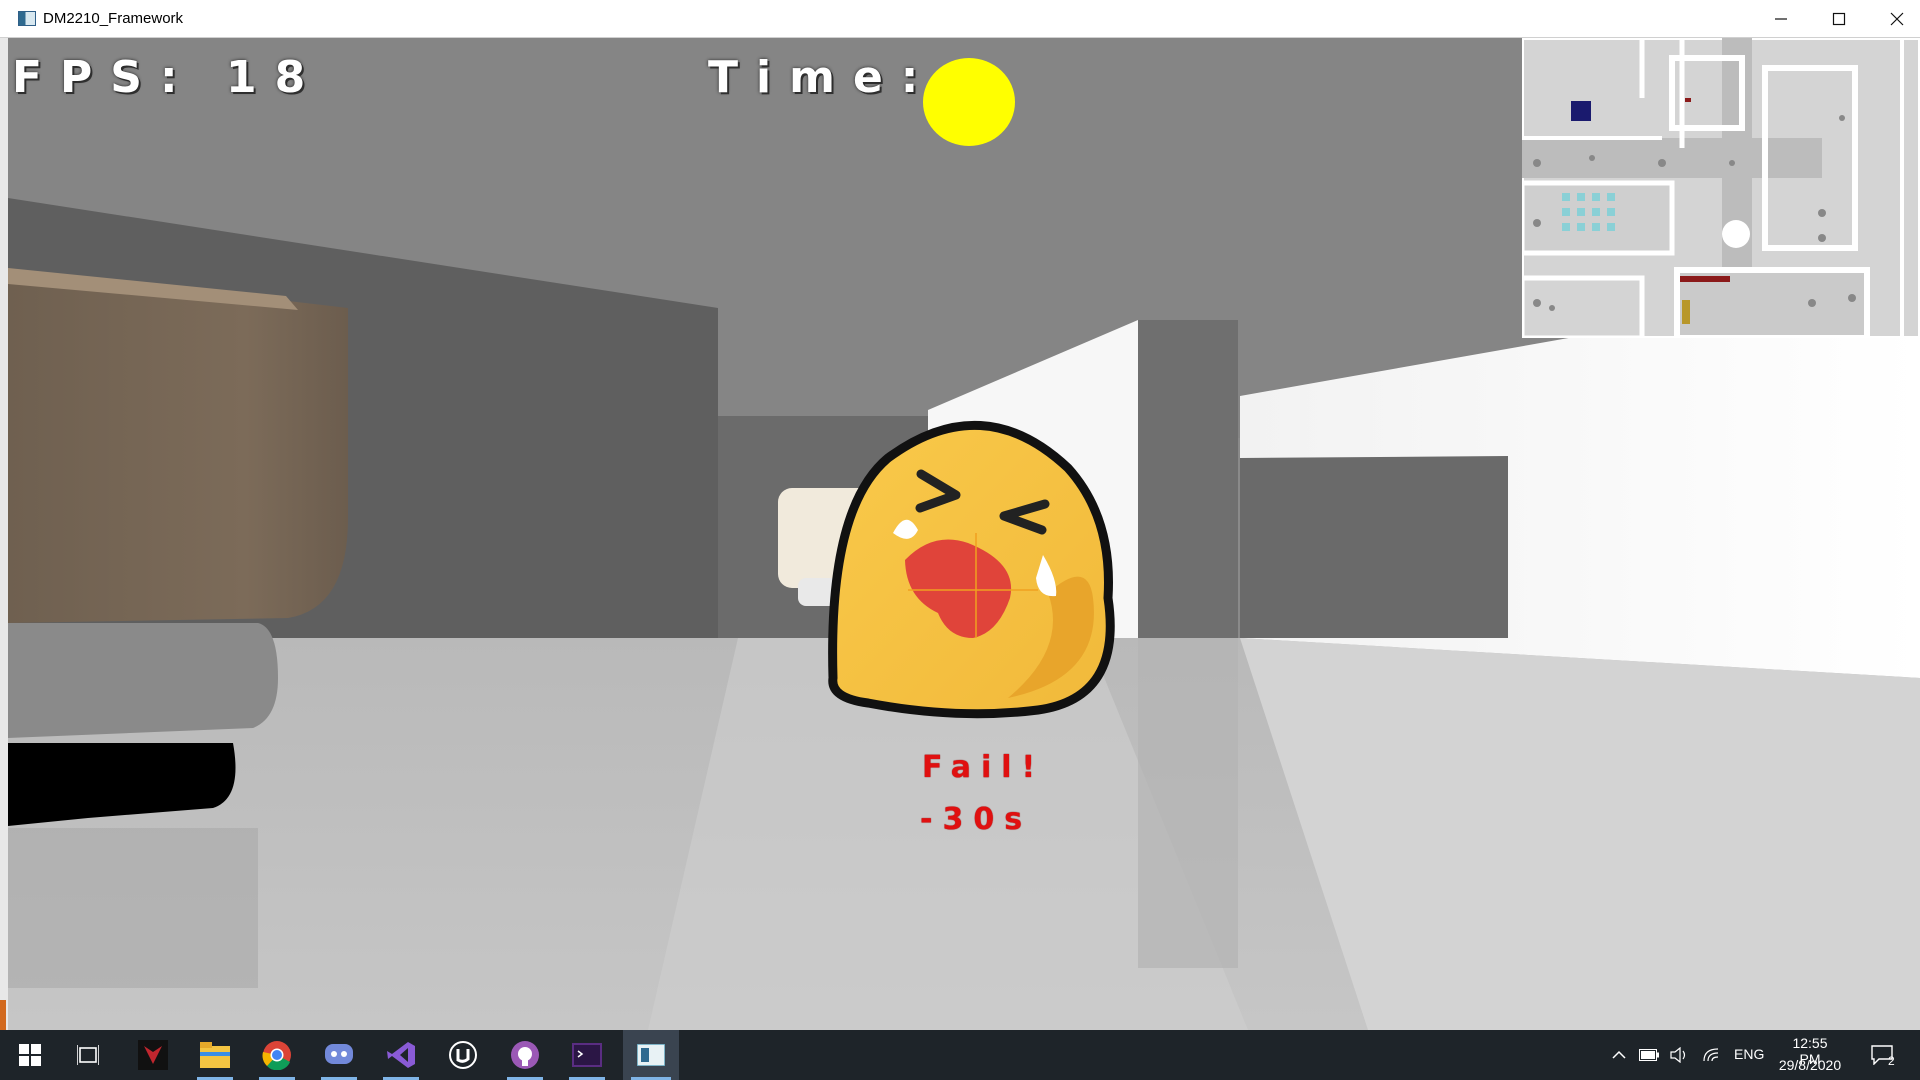 The width and height of the screenshot is (1920, 1080). I want to click on visual-studio-icon, so click(401, 1055).